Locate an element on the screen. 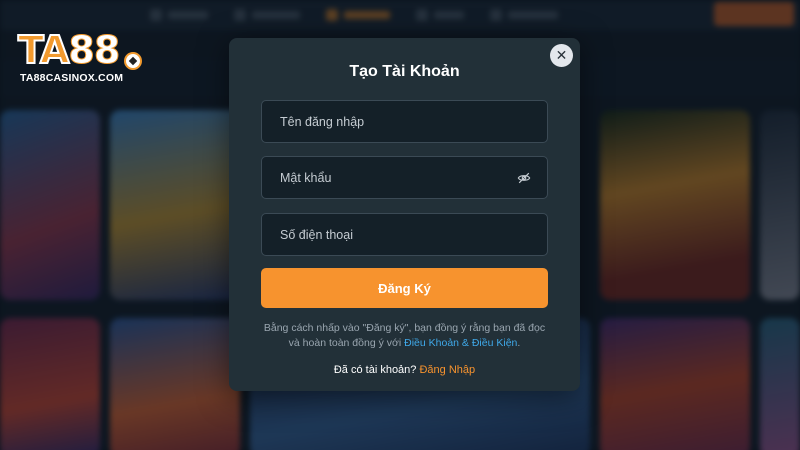 The height and width of the screenshot is (450, 800). register-button: Đăng Ký is located at coordinates (404, 288).